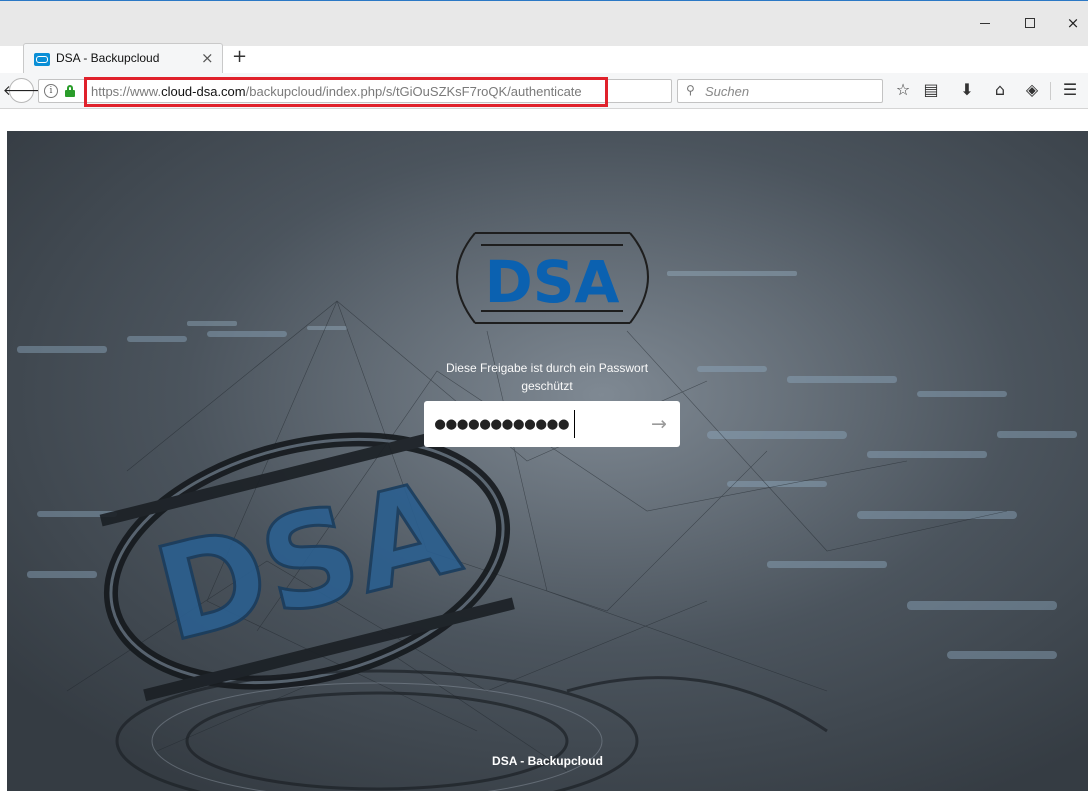  Describe the element at coordinates (1070, 89) in the screenshot. I see `hamburger-menu-icon: ☰` at that location.